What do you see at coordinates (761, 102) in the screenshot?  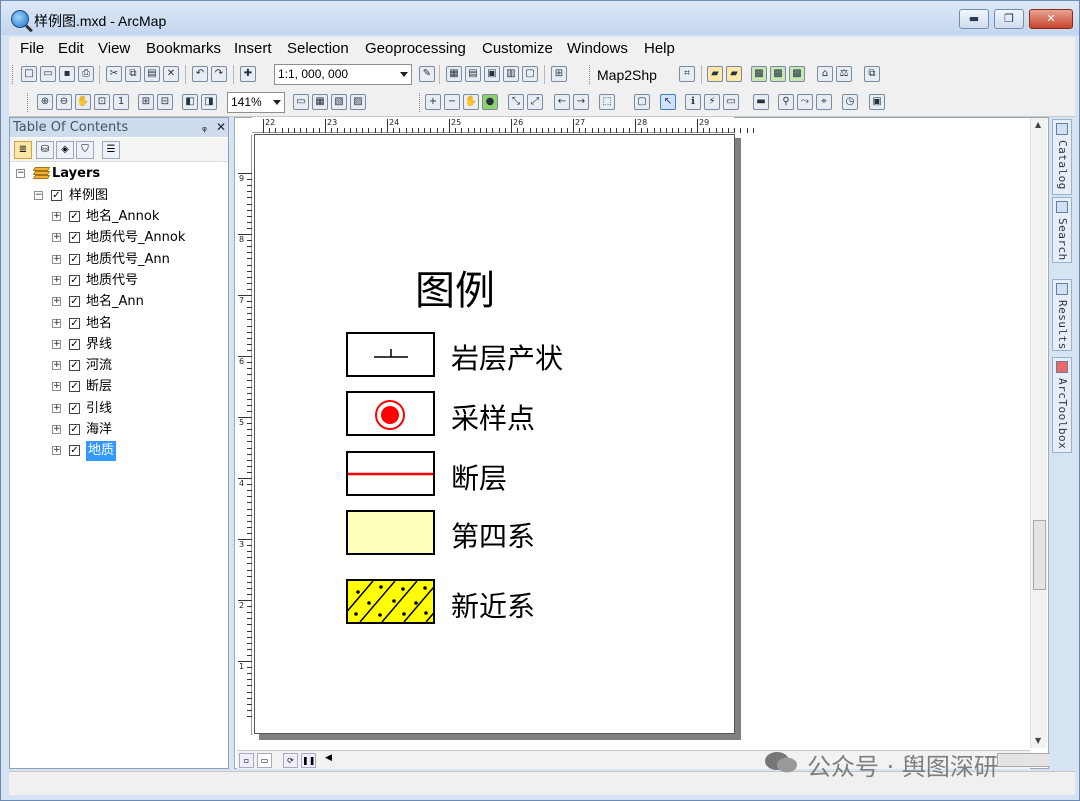 I see `measure-icon: ▬` at bounding box center [761, 102].